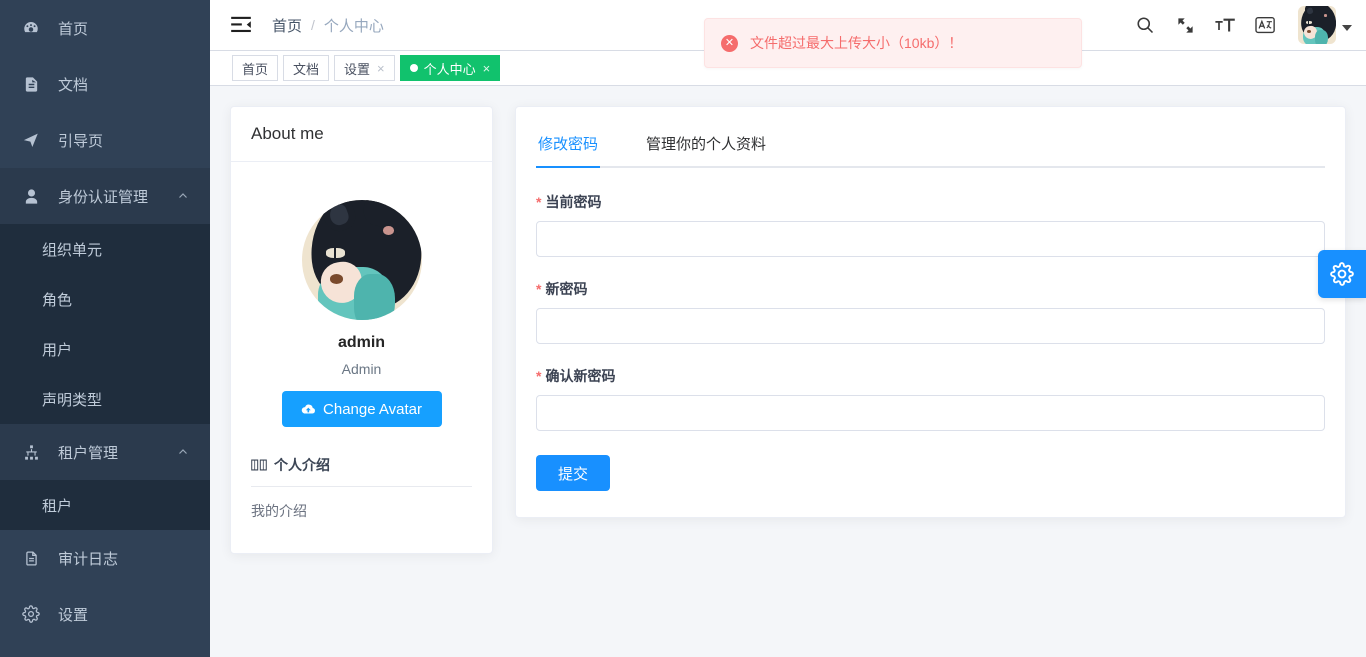  Describe the element at coordinates (357, 69) in the screenshot. I see `tag-label: 设置` at that location.